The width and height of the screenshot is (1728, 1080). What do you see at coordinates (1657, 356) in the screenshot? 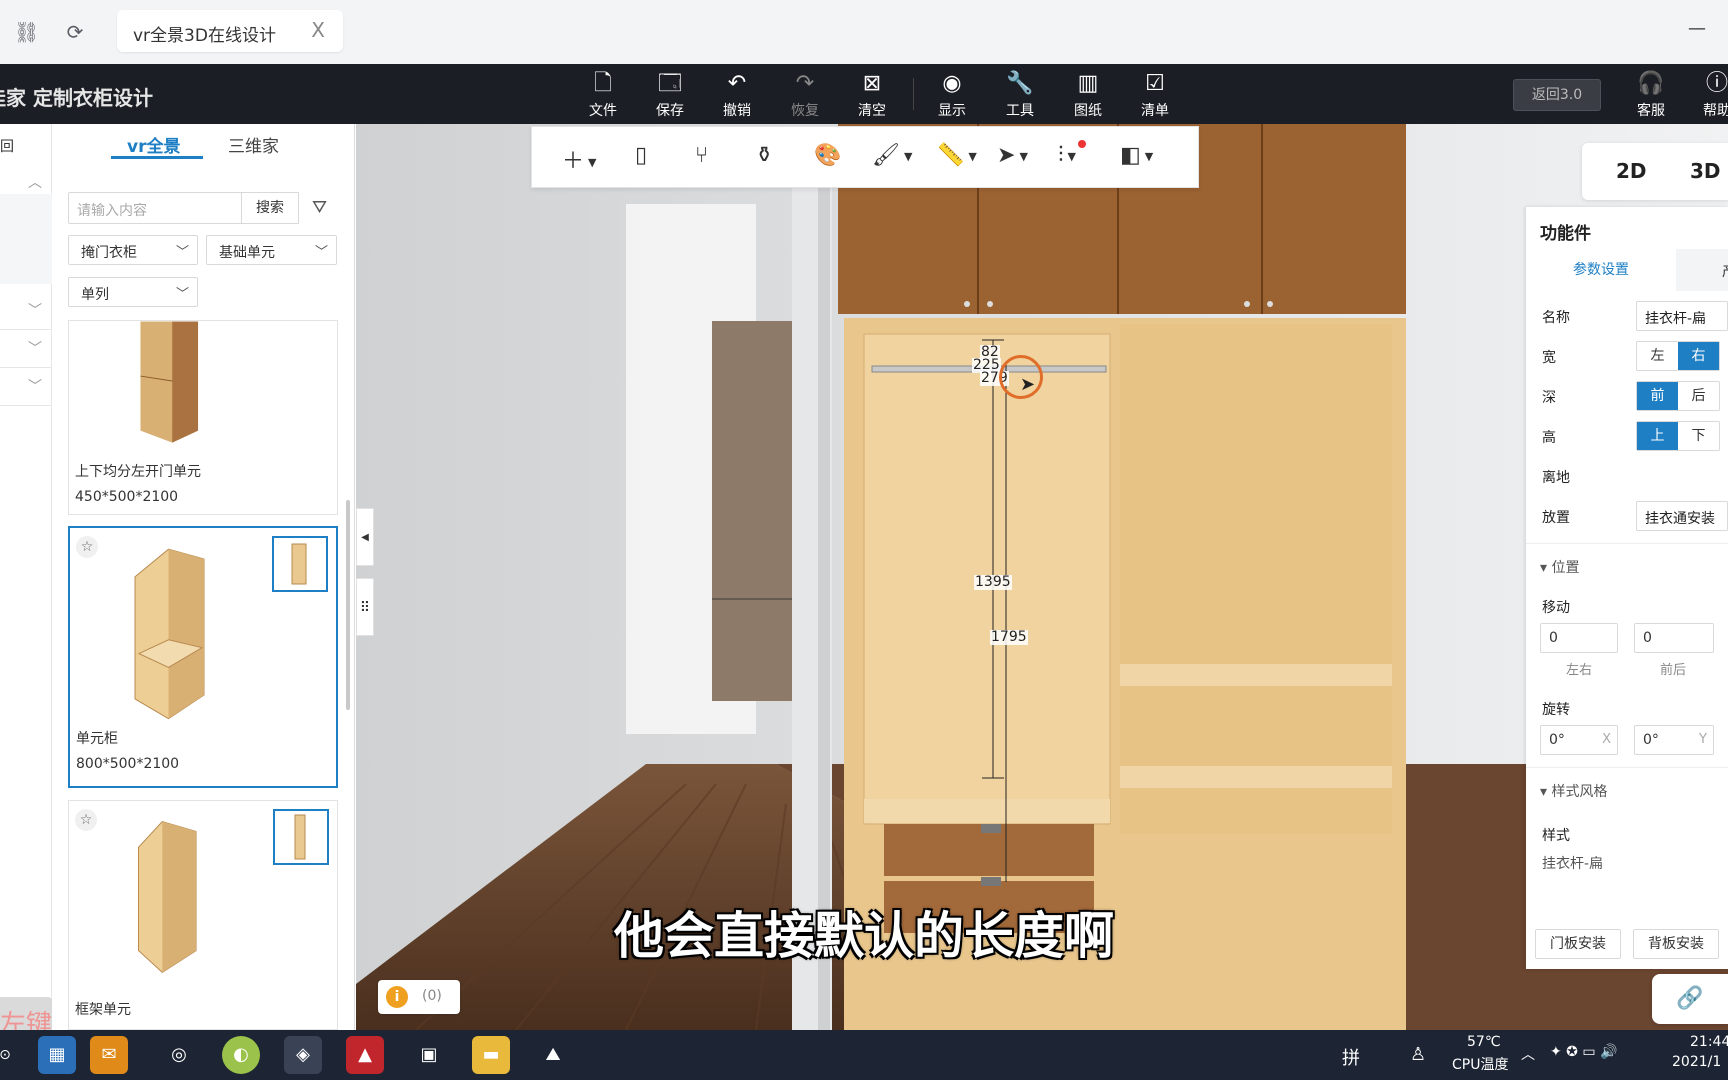
I see `width-left-option: 左` at bounding box center [1657, 356].